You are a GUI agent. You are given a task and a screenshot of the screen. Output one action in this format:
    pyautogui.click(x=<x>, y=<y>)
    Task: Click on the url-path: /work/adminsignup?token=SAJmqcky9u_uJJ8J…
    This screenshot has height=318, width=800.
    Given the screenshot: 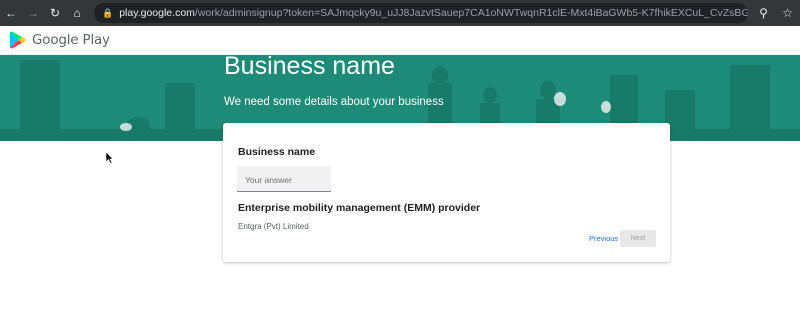 What is the action you would take?
    pyautogui.click(x=471, y=13)
    